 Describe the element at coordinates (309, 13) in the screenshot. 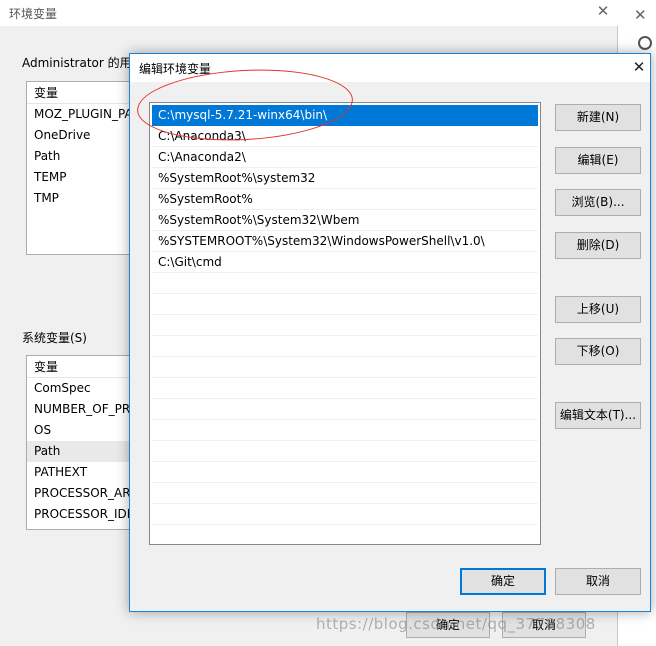

I see `bg-title-bar: 环境变量 ✕` at that location.